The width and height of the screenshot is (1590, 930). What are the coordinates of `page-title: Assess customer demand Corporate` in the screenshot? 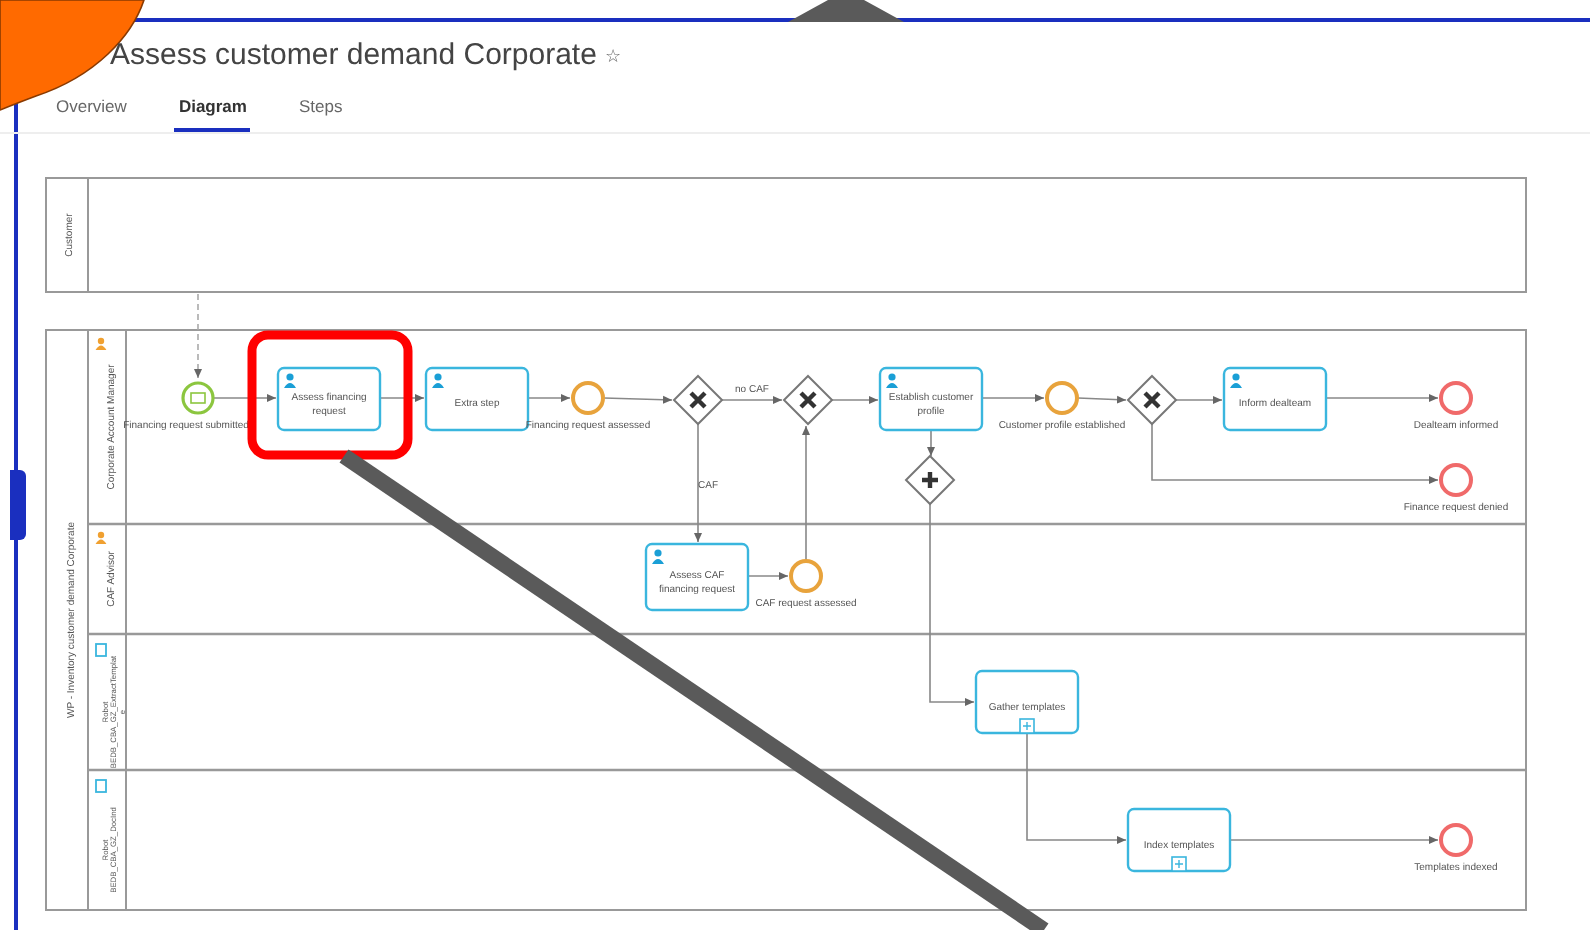 It's located at (353, 55).